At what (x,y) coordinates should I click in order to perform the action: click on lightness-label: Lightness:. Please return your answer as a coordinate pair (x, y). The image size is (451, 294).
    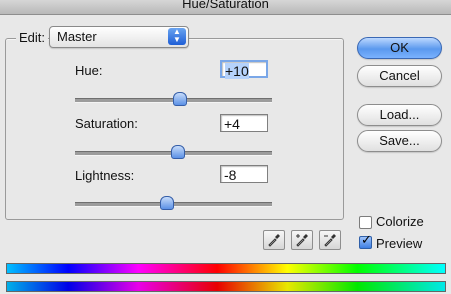
    Looking at the image, I should click on (105, 175).